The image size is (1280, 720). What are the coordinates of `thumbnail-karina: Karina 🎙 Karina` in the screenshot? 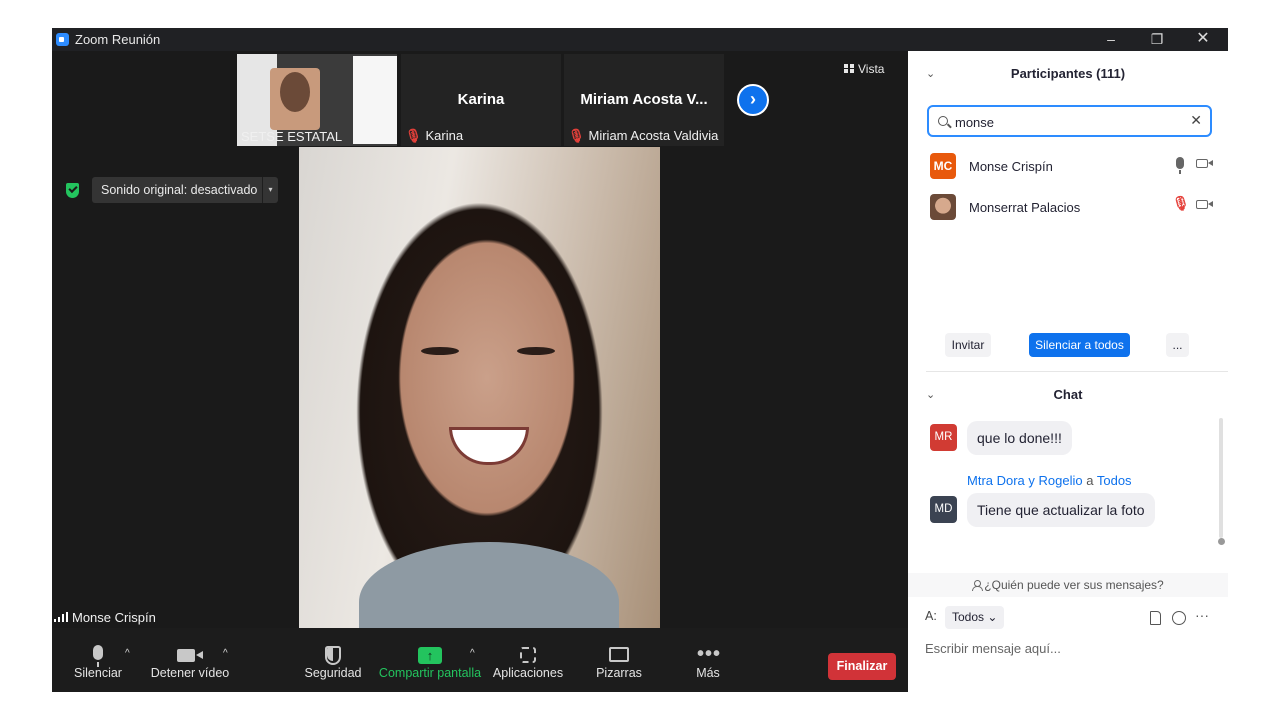 It's located at (481, 100).